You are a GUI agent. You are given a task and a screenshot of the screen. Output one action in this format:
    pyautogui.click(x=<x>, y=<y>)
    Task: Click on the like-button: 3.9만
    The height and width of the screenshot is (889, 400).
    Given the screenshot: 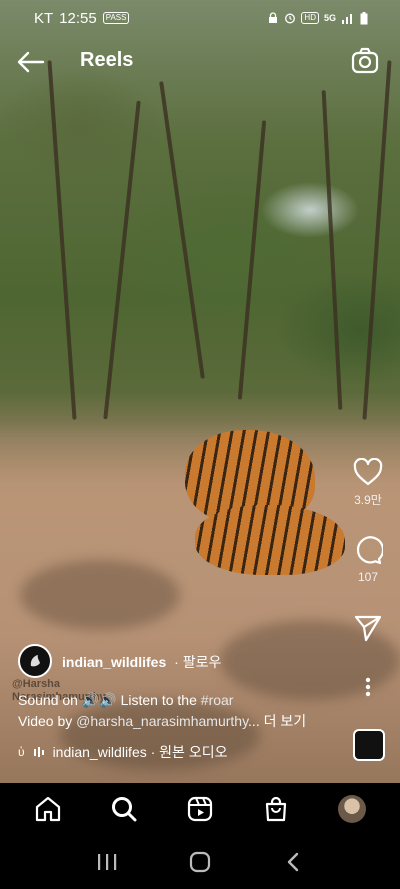 What is the action you would take?
    pyautogui.click(x=368, y=482)
    